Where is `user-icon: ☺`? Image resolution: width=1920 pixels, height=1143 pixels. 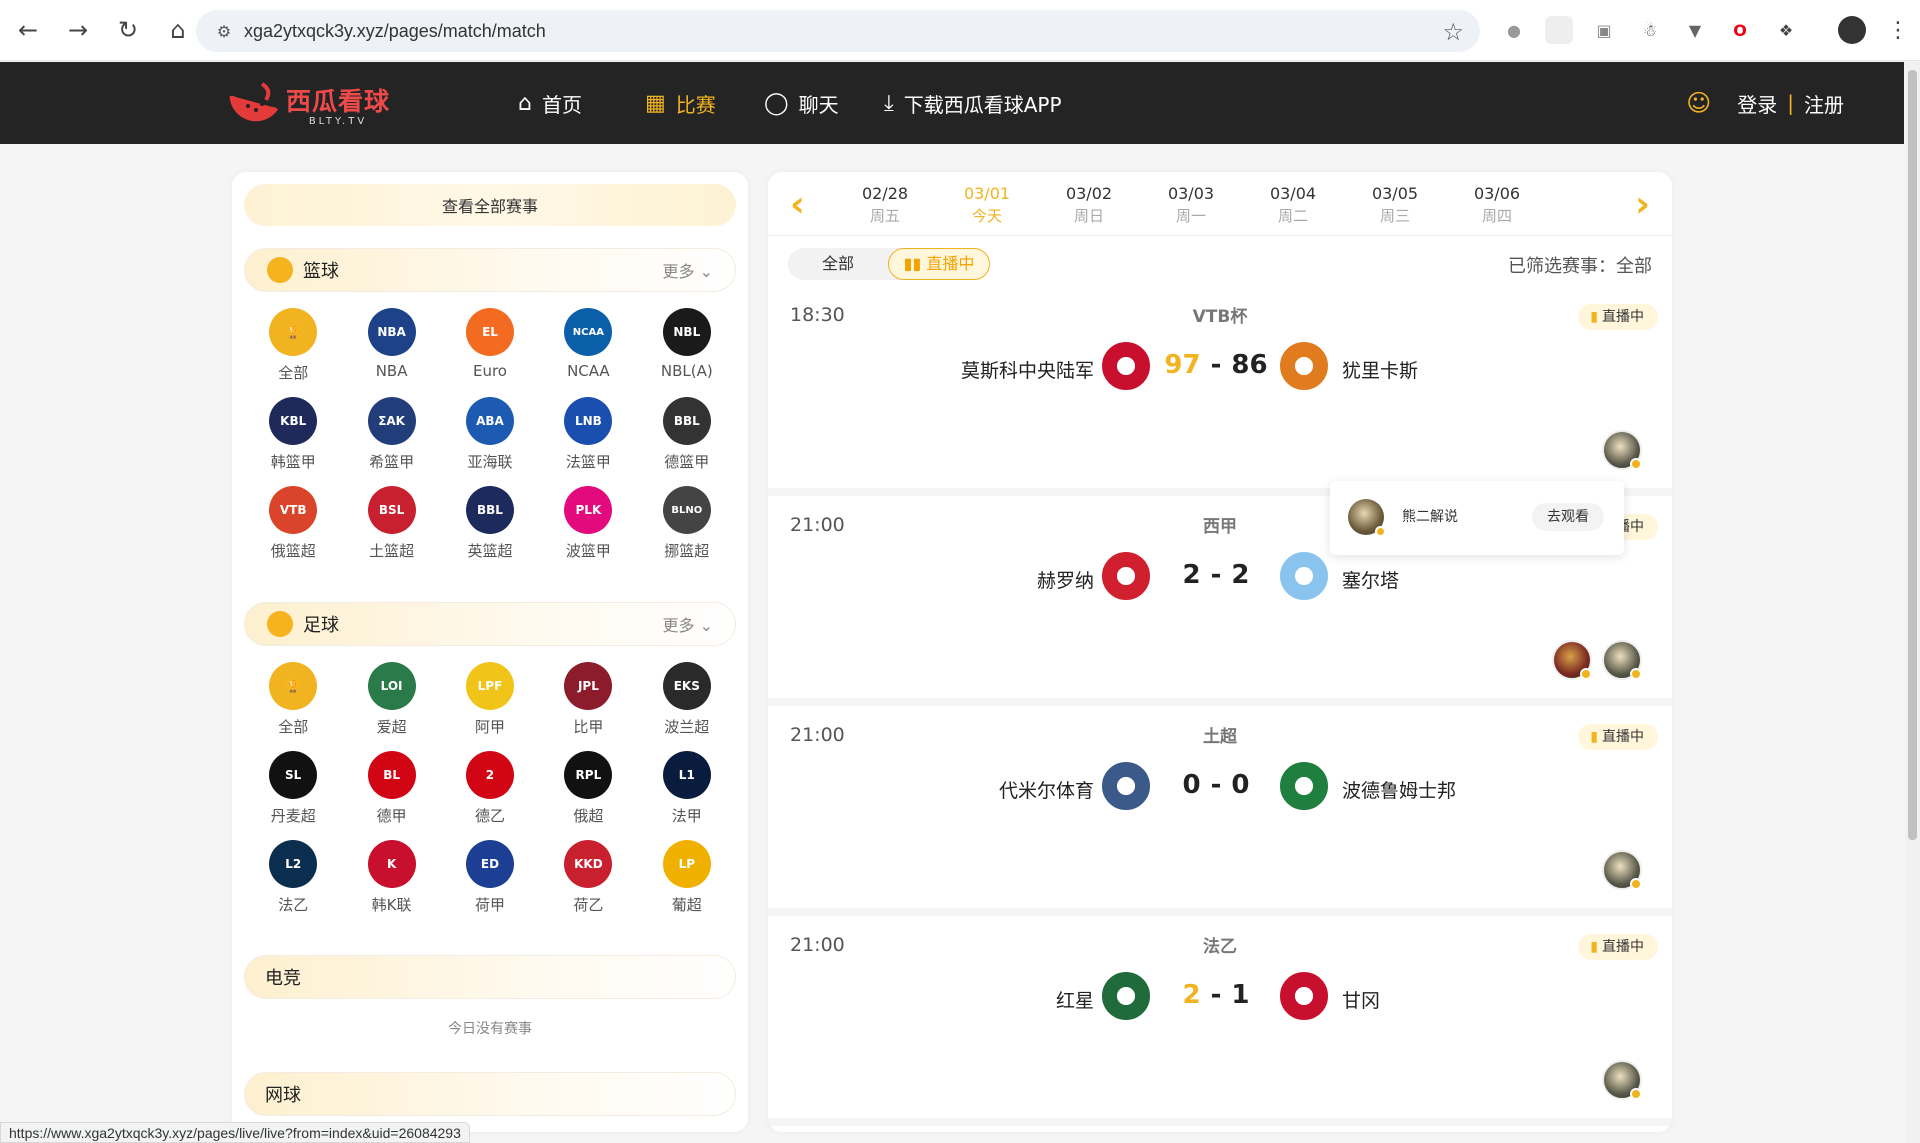
user-icon: ☺ is located at coordinates (1698, 103).